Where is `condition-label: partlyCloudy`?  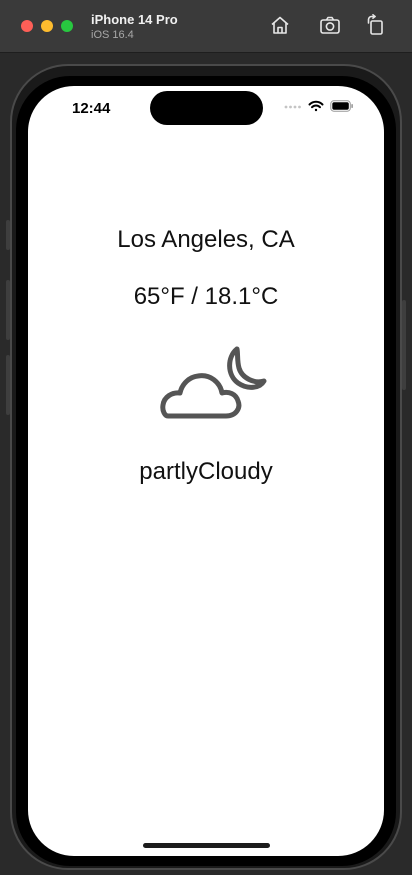 condition-label: partlyCloudy is located at coordinates (206, 471).